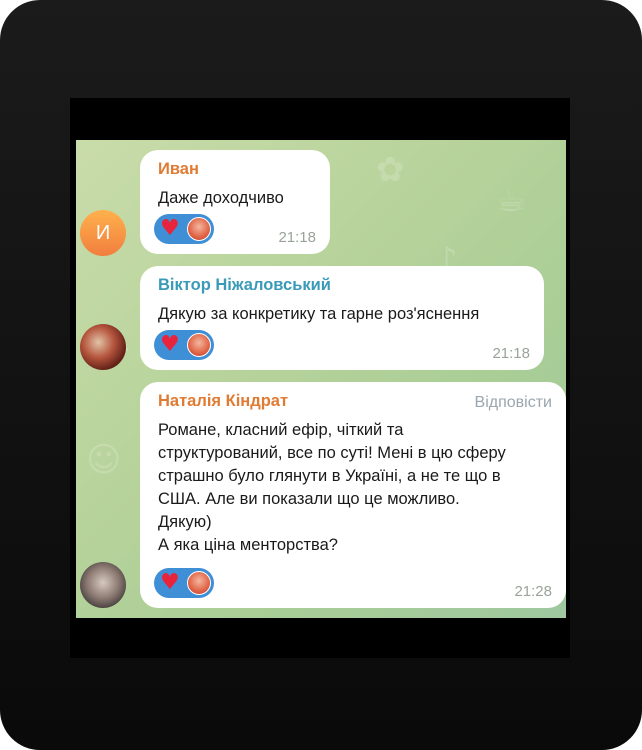 The image size is (642, 750). Describe the element at coordinates (221, 198) in the screenshot. I see `message-text: Даже доходчиво` at that location.